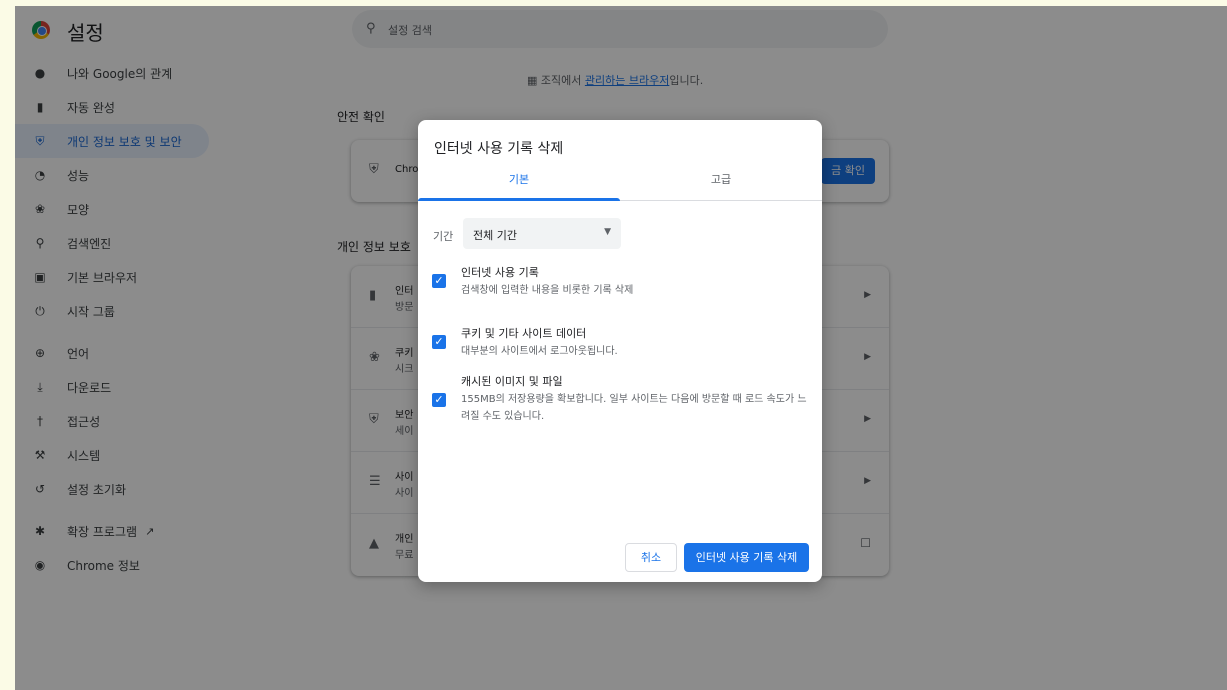 Image resolution: width=1227 pixels, height=690 pixels. What do you see at coordinates (721, 184) in the screenshot?
I see `tab-advanced: 고급` at bounding box center [721, 184].